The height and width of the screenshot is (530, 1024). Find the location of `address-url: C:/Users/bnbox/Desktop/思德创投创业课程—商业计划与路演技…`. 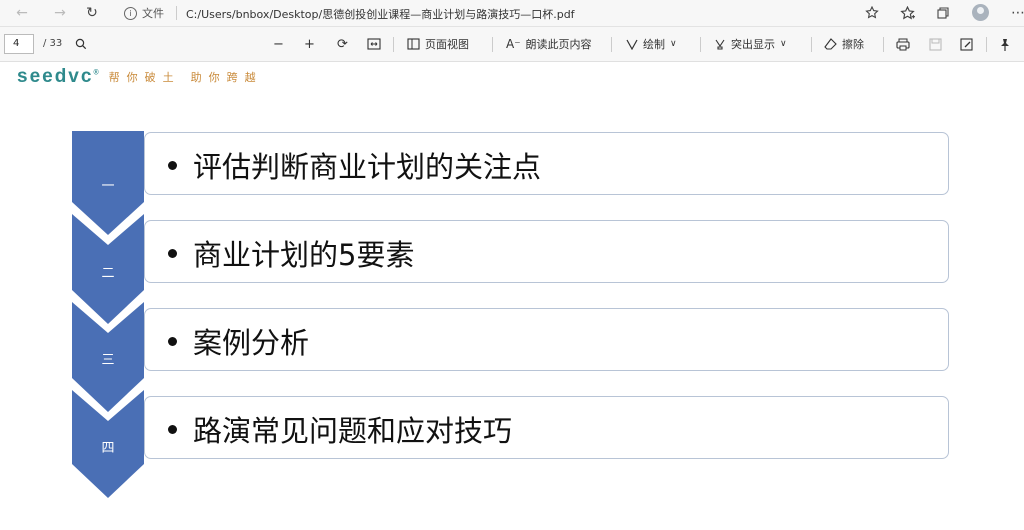

address-url: C:/Users/bnbox/Desktop/思德创投创业课程—商业计划与路演技… is located at coordinates (380, 14).